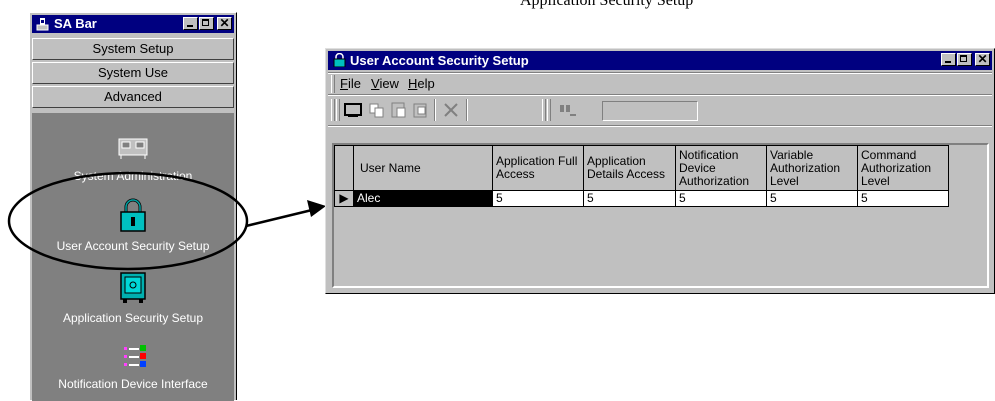 The image size is (995, 401). I want to click on sa-bar-app-icon, so click(42, 24).